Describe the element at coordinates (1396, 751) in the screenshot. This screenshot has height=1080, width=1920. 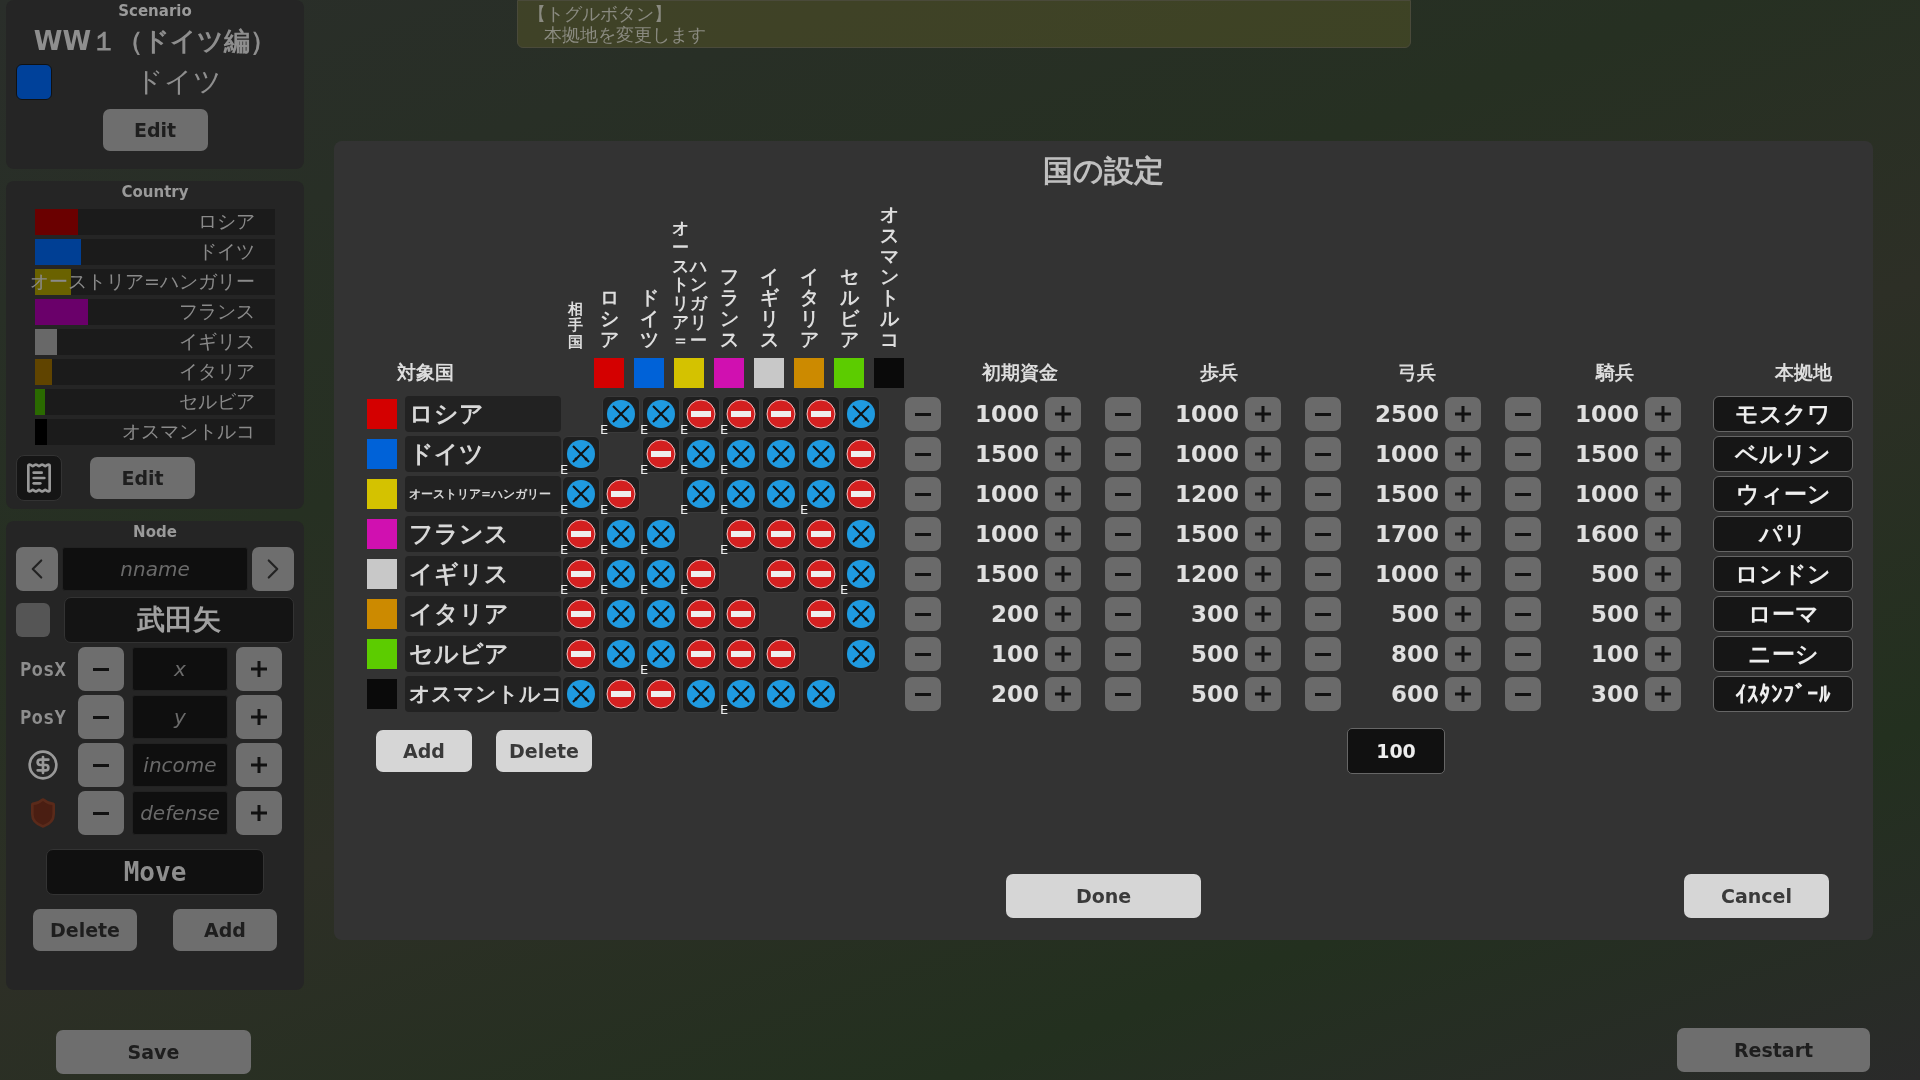
I see `amount-field: 100` at that location.